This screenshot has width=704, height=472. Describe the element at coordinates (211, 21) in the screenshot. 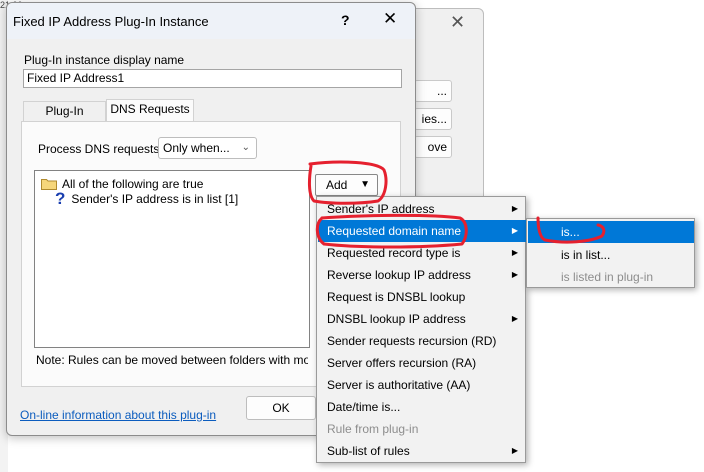

I see `title-bar: Fixed IP Address Plug-In Instance ? ✕` at that location.